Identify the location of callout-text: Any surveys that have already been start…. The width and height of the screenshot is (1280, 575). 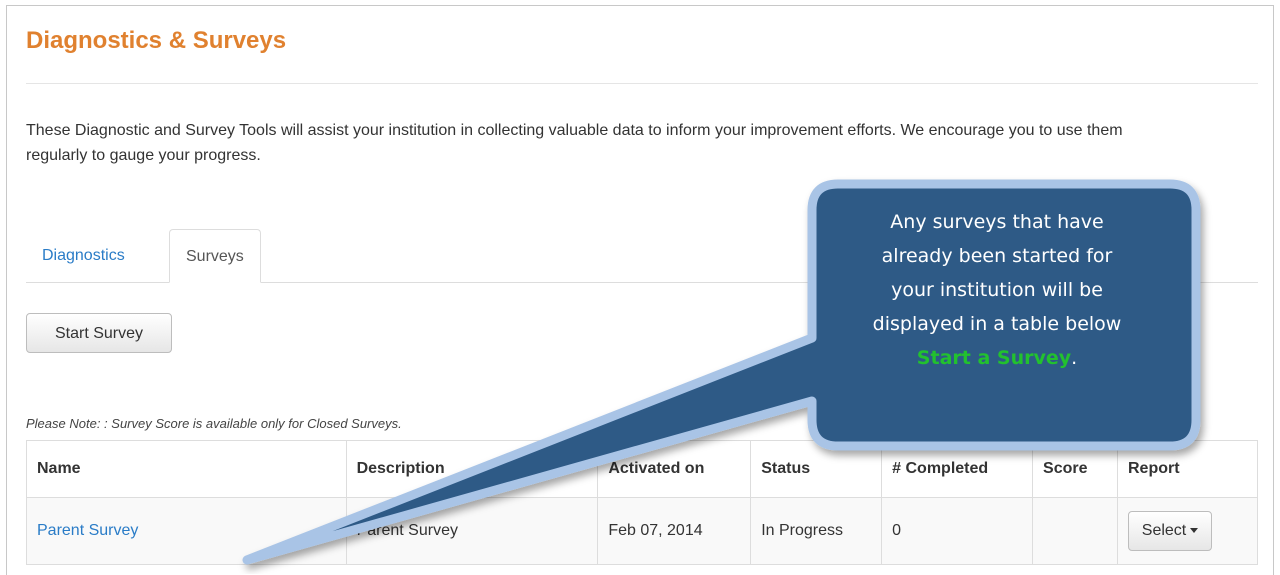
(997, 290).